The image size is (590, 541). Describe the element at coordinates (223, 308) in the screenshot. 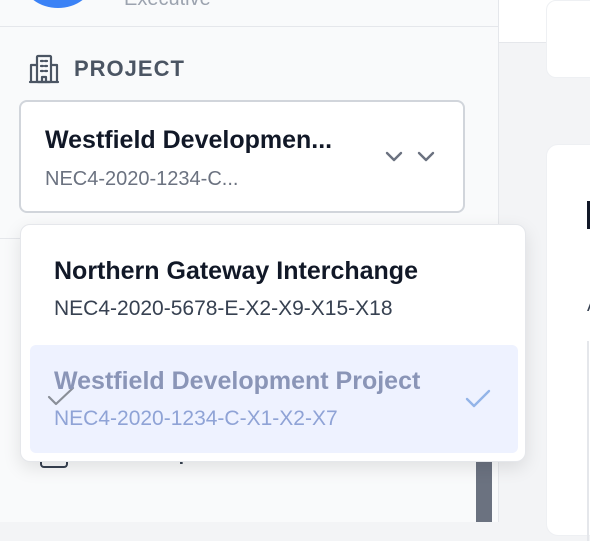

I see `option-code: NEC4-2020-5678-E-X2-X9-X15-X18` at that location.